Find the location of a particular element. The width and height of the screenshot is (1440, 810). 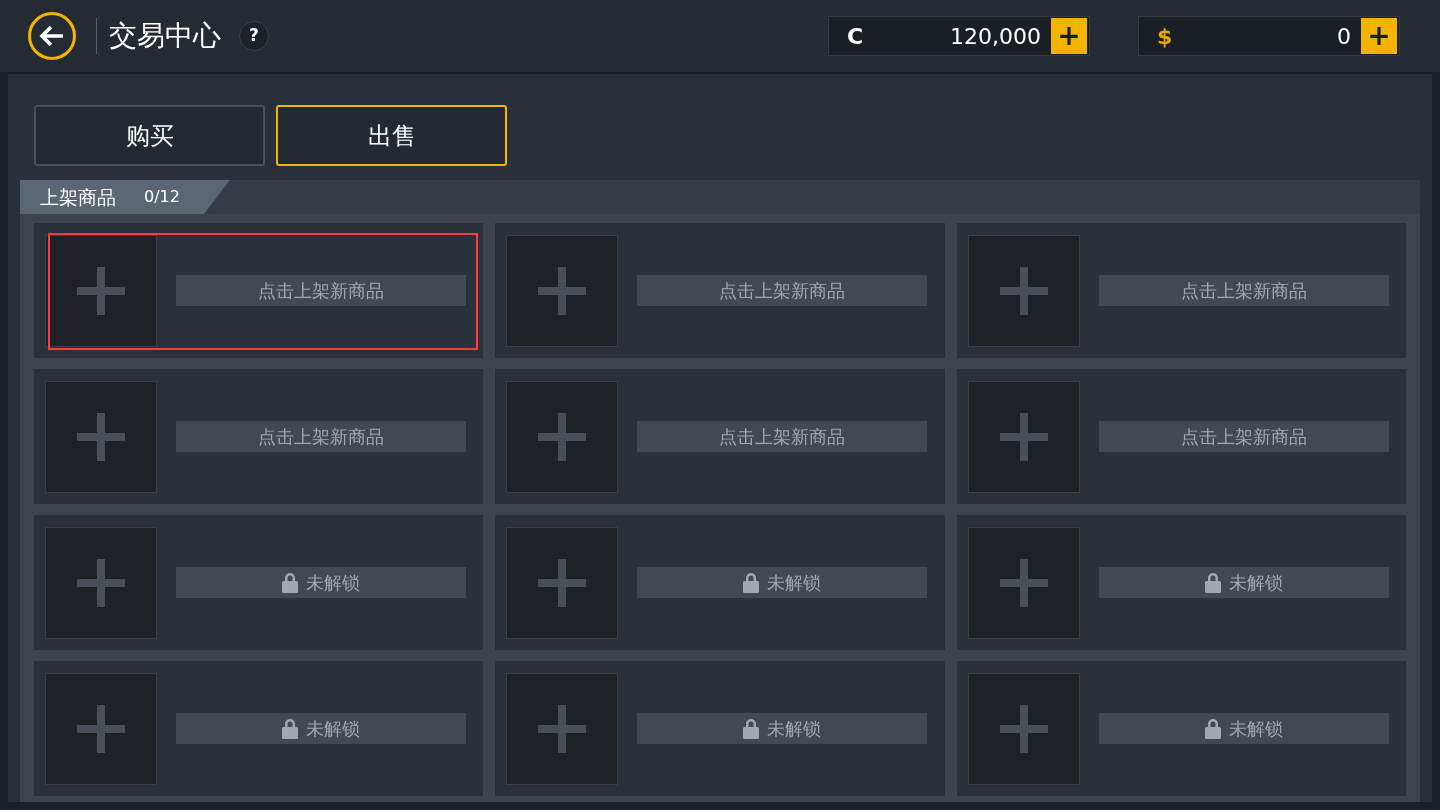

page-title: 交易中心 is located at coordinates (165, 36).